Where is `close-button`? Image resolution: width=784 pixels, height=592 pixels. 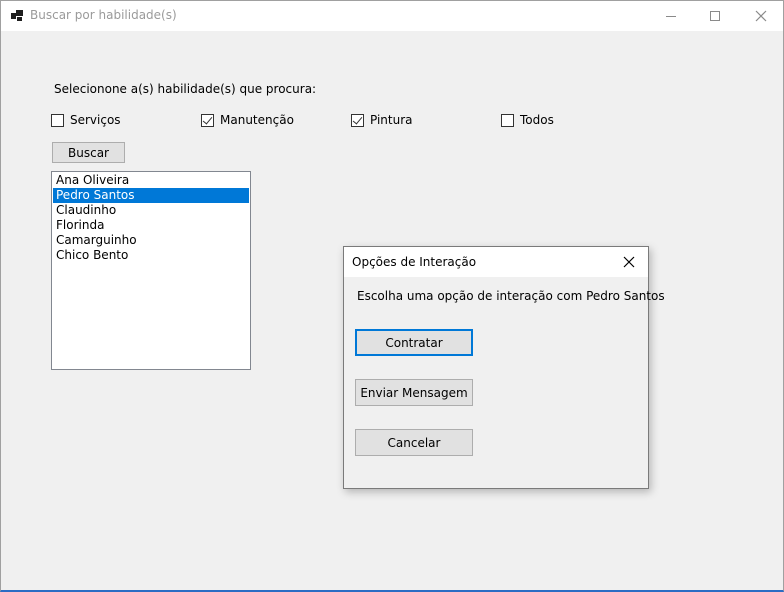 close-button is located at coordinates (761, 16).